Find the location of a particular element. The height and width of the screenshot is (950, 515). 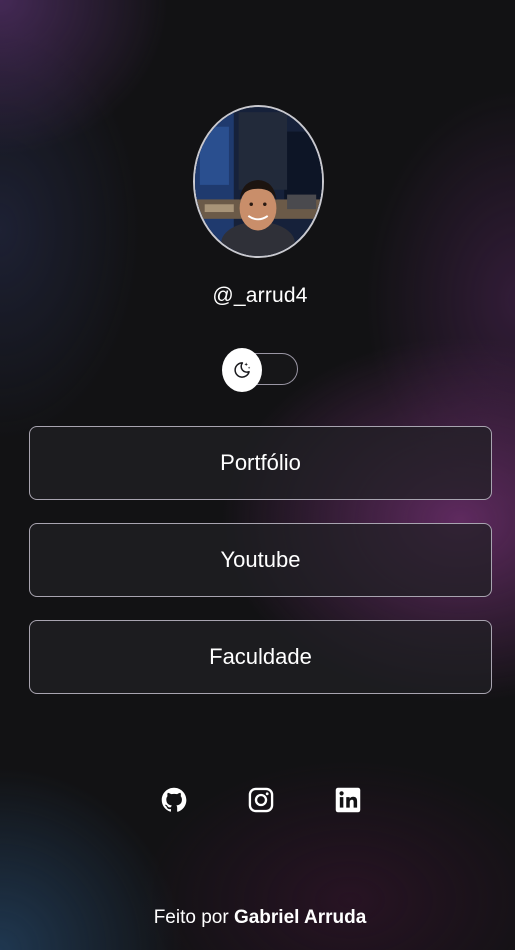

youtube-button: Youtube is located at coordinates (260, 560).